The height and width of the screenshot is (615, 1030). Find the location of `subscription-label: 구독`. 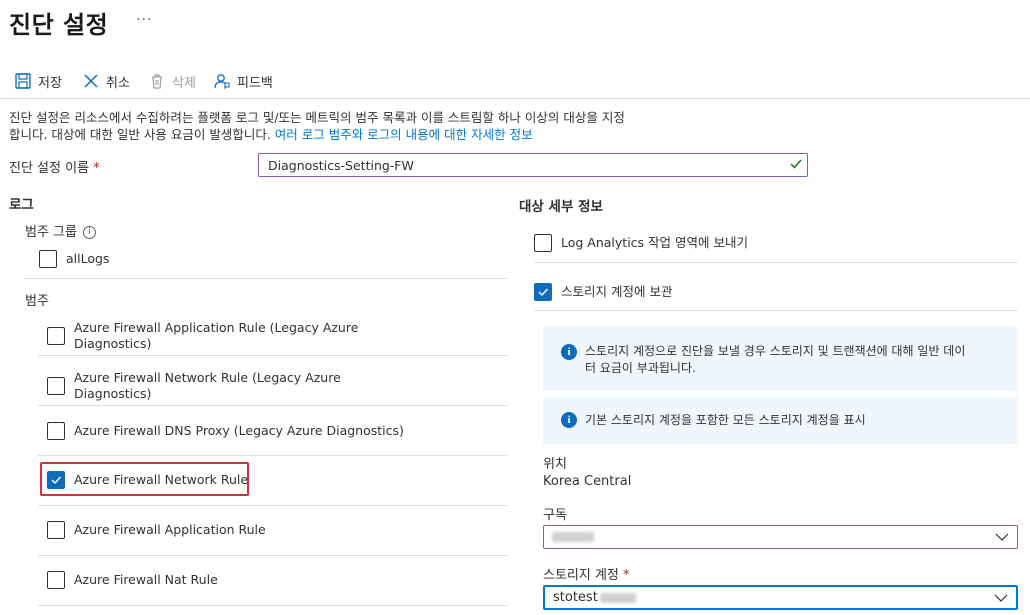

subscription-label: 구독 is located at coordinates (555, 515).